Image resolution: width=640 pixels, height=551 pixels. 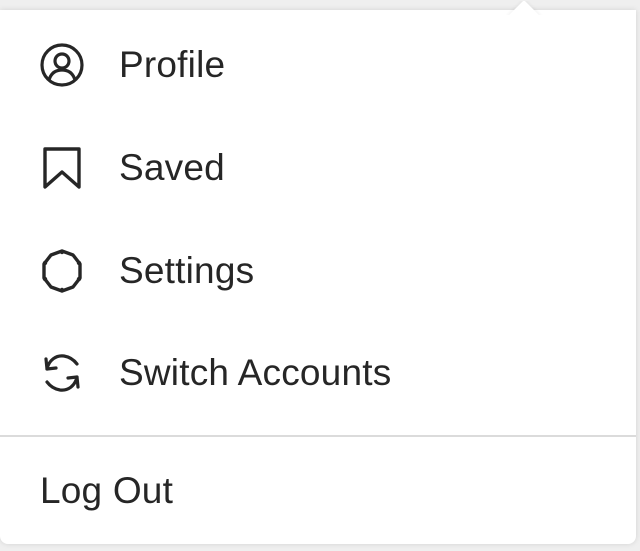 I want to click on menu-divider, so click(x=318, y=436).